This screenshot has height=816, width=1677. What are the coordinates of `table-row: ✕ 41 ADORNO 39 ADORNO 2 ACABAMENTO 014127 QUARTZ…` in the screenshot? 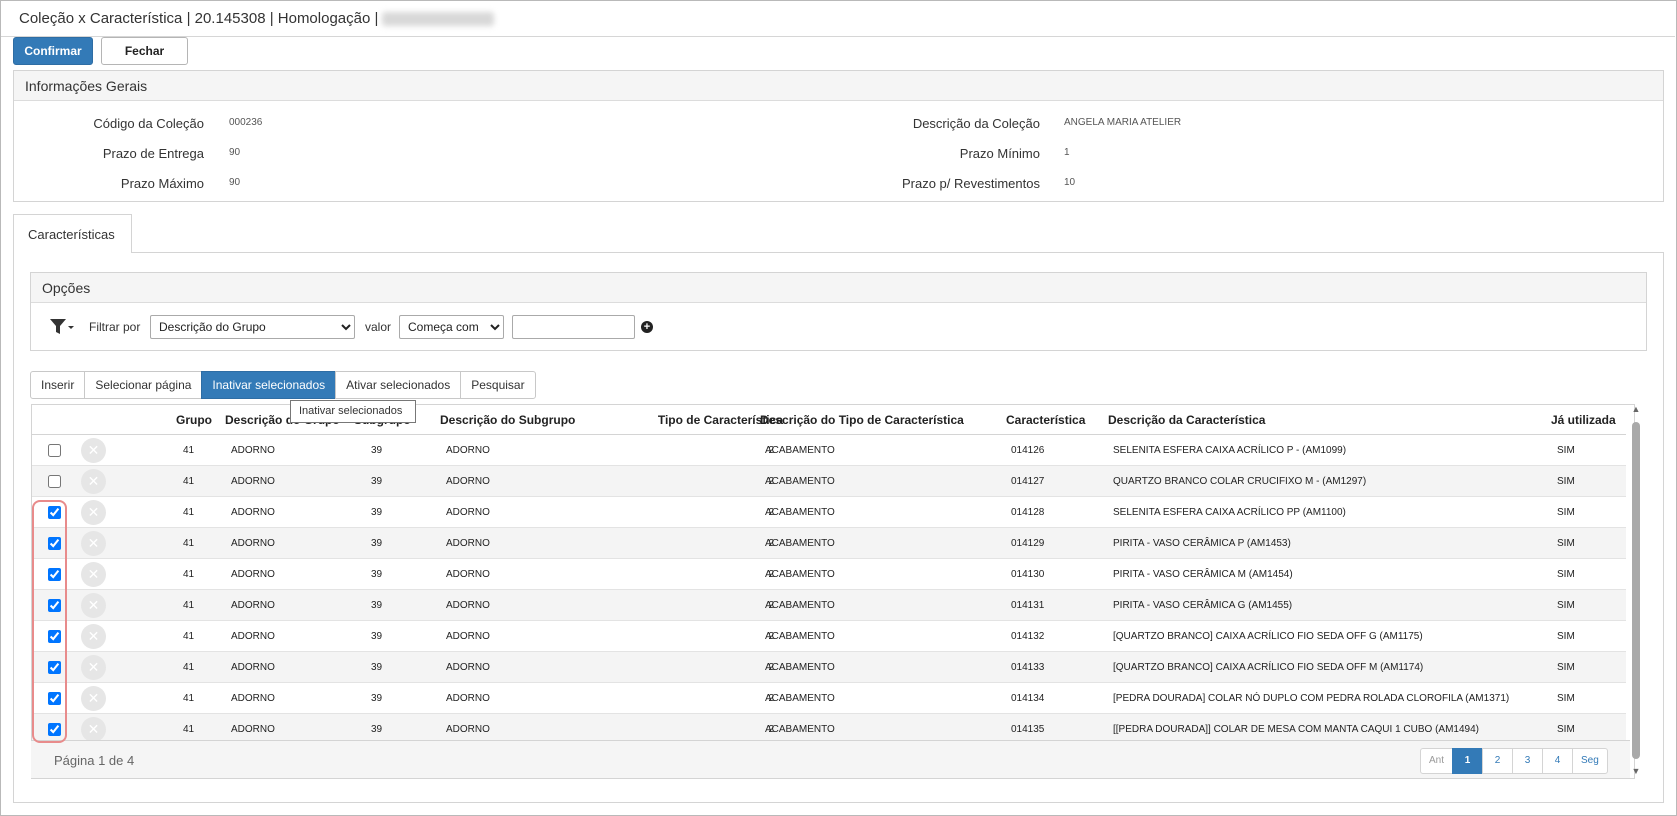 It's located at (829, 481).